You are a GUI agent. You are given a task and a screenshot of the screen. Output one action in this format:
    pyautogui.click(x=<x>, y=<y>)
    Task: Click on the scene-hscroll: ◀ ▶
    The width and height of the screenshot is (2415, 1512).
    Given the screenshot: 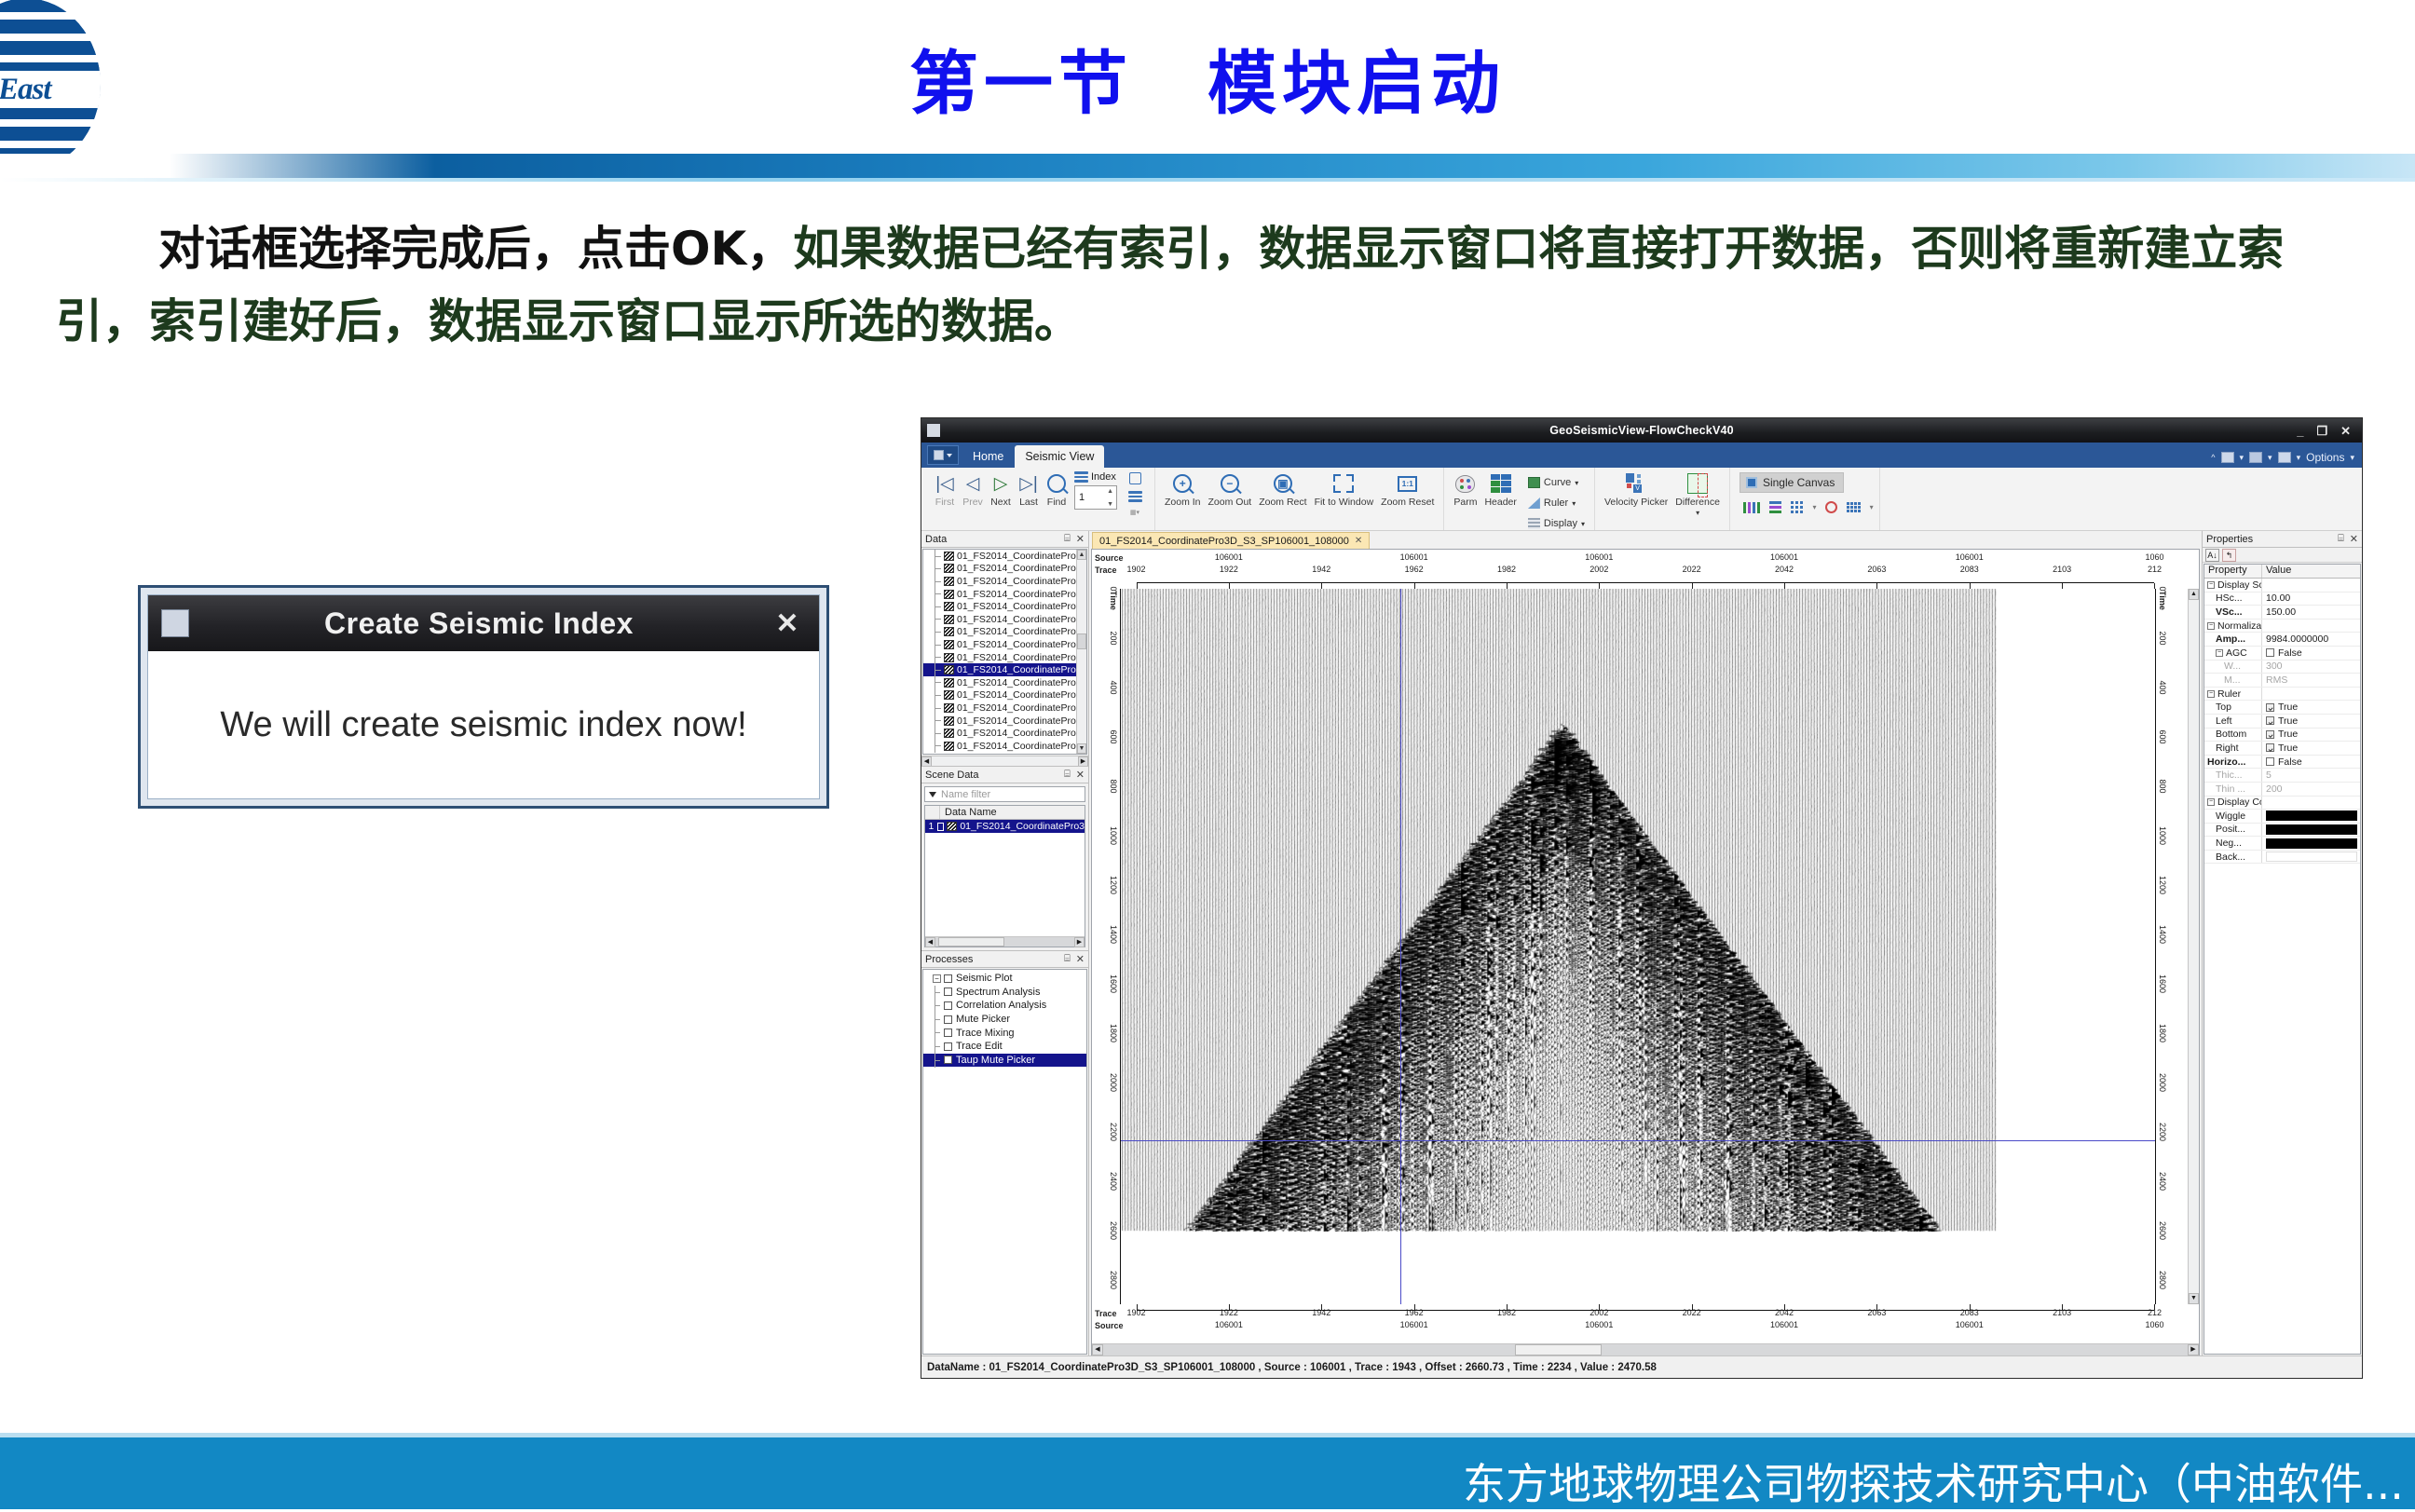 What is the action you would take?
    pyautogui.click(x=1005, y=941)
    